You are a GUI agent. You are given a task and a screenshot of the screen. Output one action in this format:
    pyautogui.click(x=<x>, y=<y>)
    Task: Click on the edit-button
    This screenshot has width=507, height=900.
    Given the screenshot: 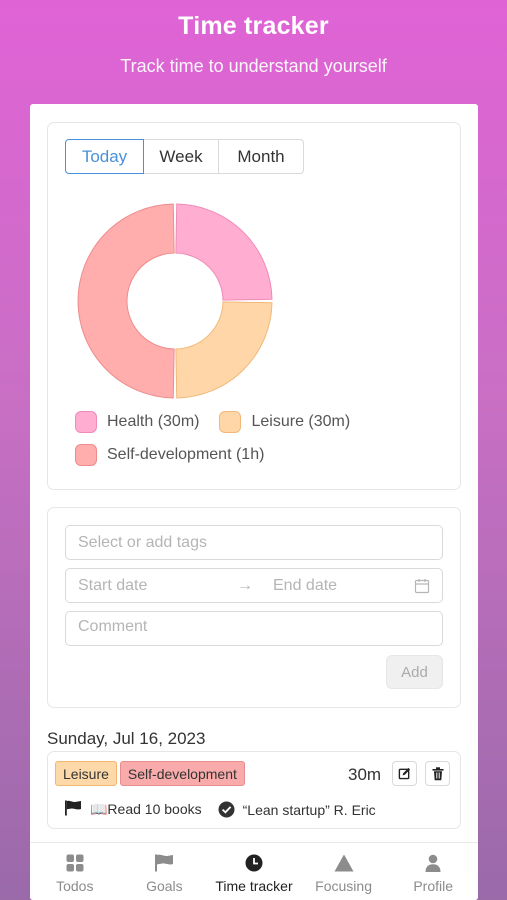 What is the action you would take?
    pyautogui.click(x=404, y=773)
    